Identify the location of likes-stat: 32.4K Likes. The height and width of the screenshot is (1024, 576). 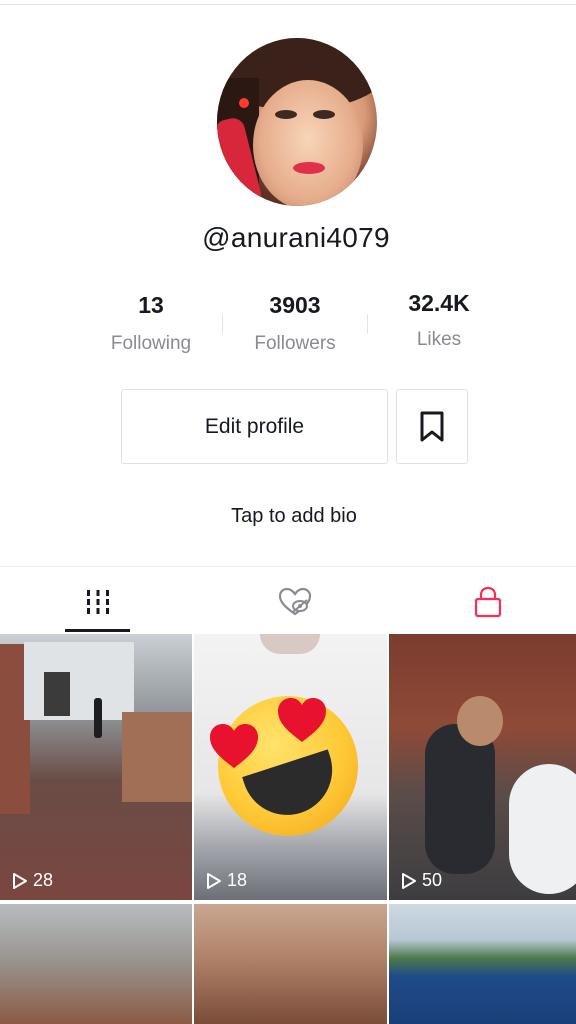
(439, 320).